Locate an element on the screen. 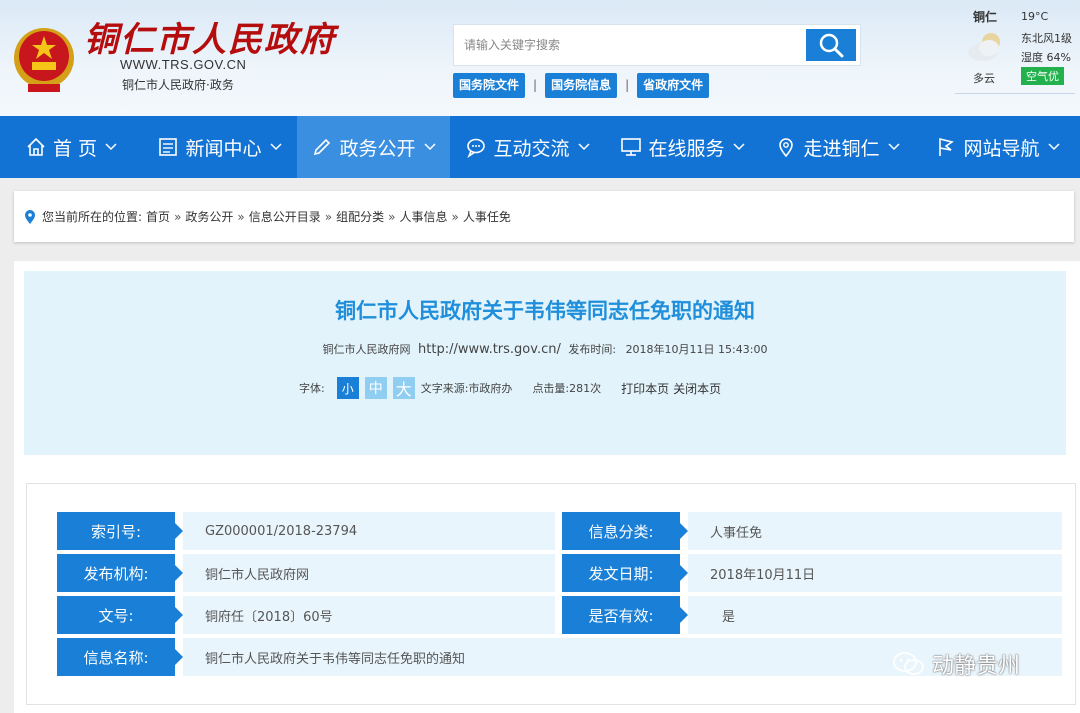 The image size is (1080, 713). weather-city: 铜仁 is located at coordinates (985, 17).